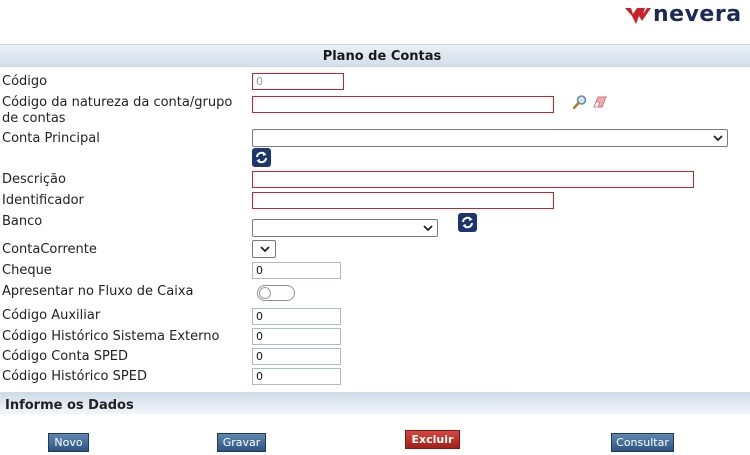  I want to click on novo-button: Novo, so click(68, 442).